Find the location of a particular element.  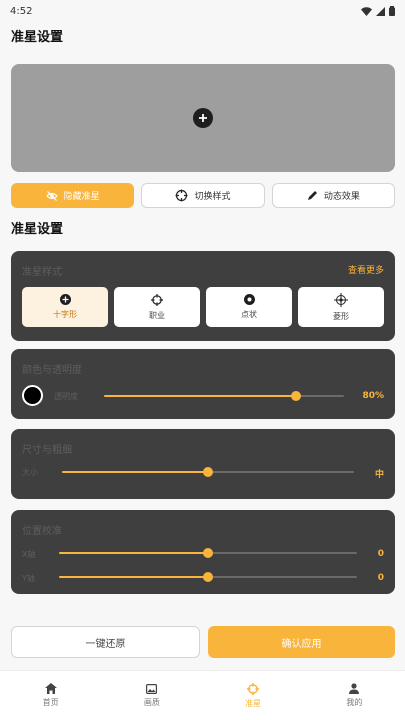

style-option-label: 职业 is located at coordinates (157, 315).